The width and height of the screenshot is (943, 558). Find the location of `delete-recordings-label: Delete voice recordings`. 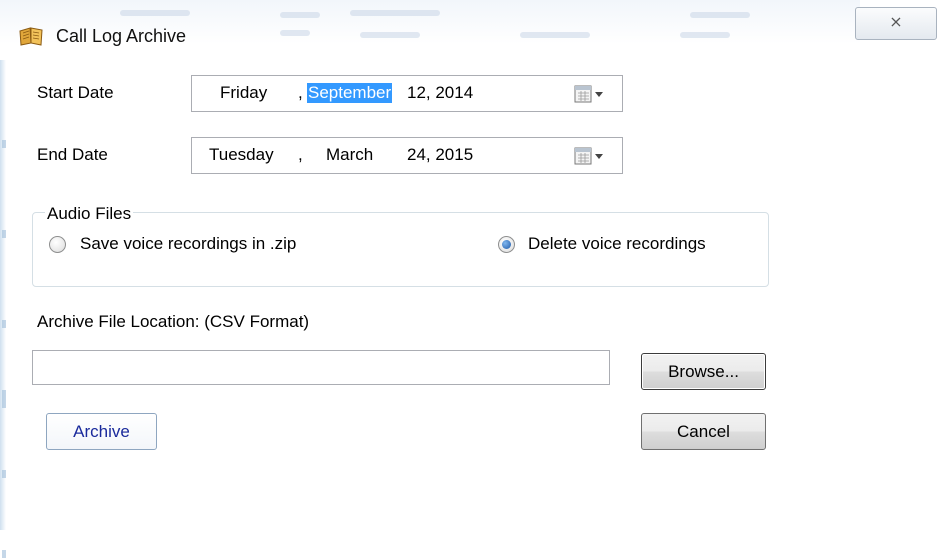

delete-recordings-label: Delete voice recordings is located at coordinates (617, 244).